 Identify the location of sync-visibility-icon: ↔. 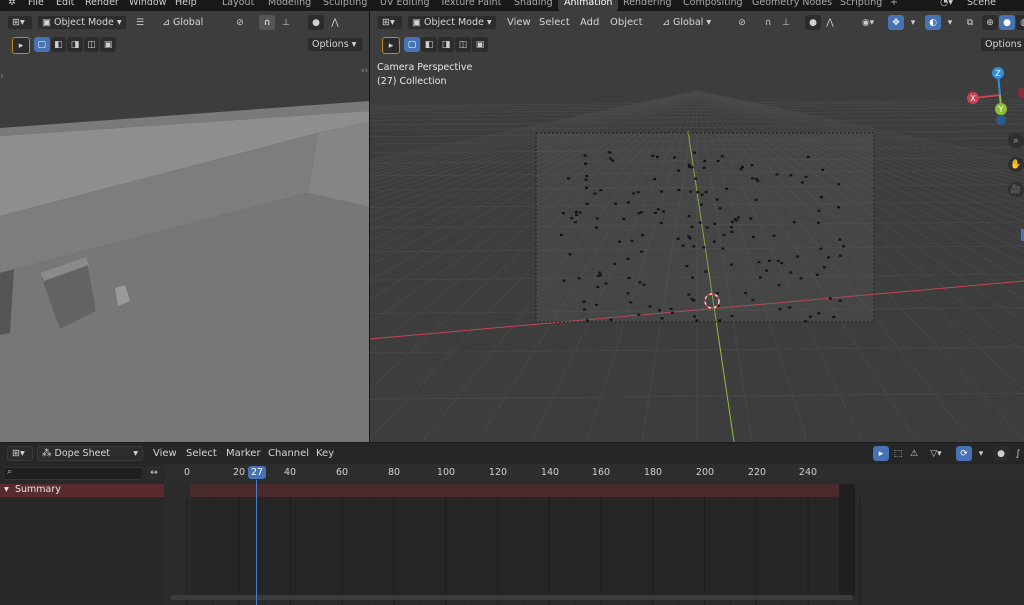
(154, 473).